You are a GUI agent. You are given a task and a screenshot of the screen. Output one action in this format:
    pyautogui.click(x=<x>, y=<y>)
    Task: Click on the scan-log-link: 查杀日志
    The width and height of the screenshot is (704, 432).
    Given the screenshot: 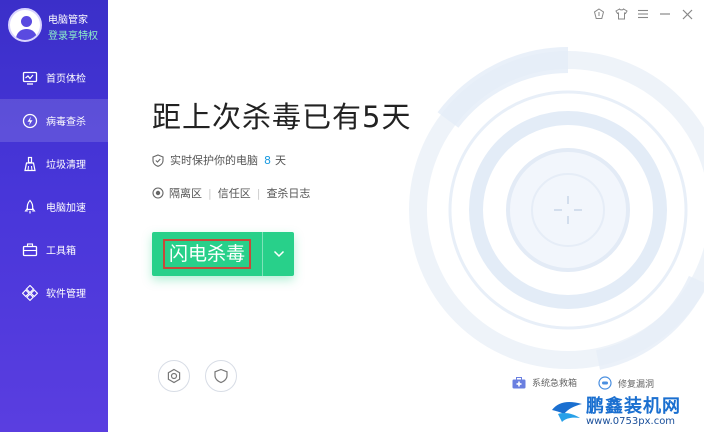 What is the action you would take?
    pyautogui.click(x=288, y=193)
    